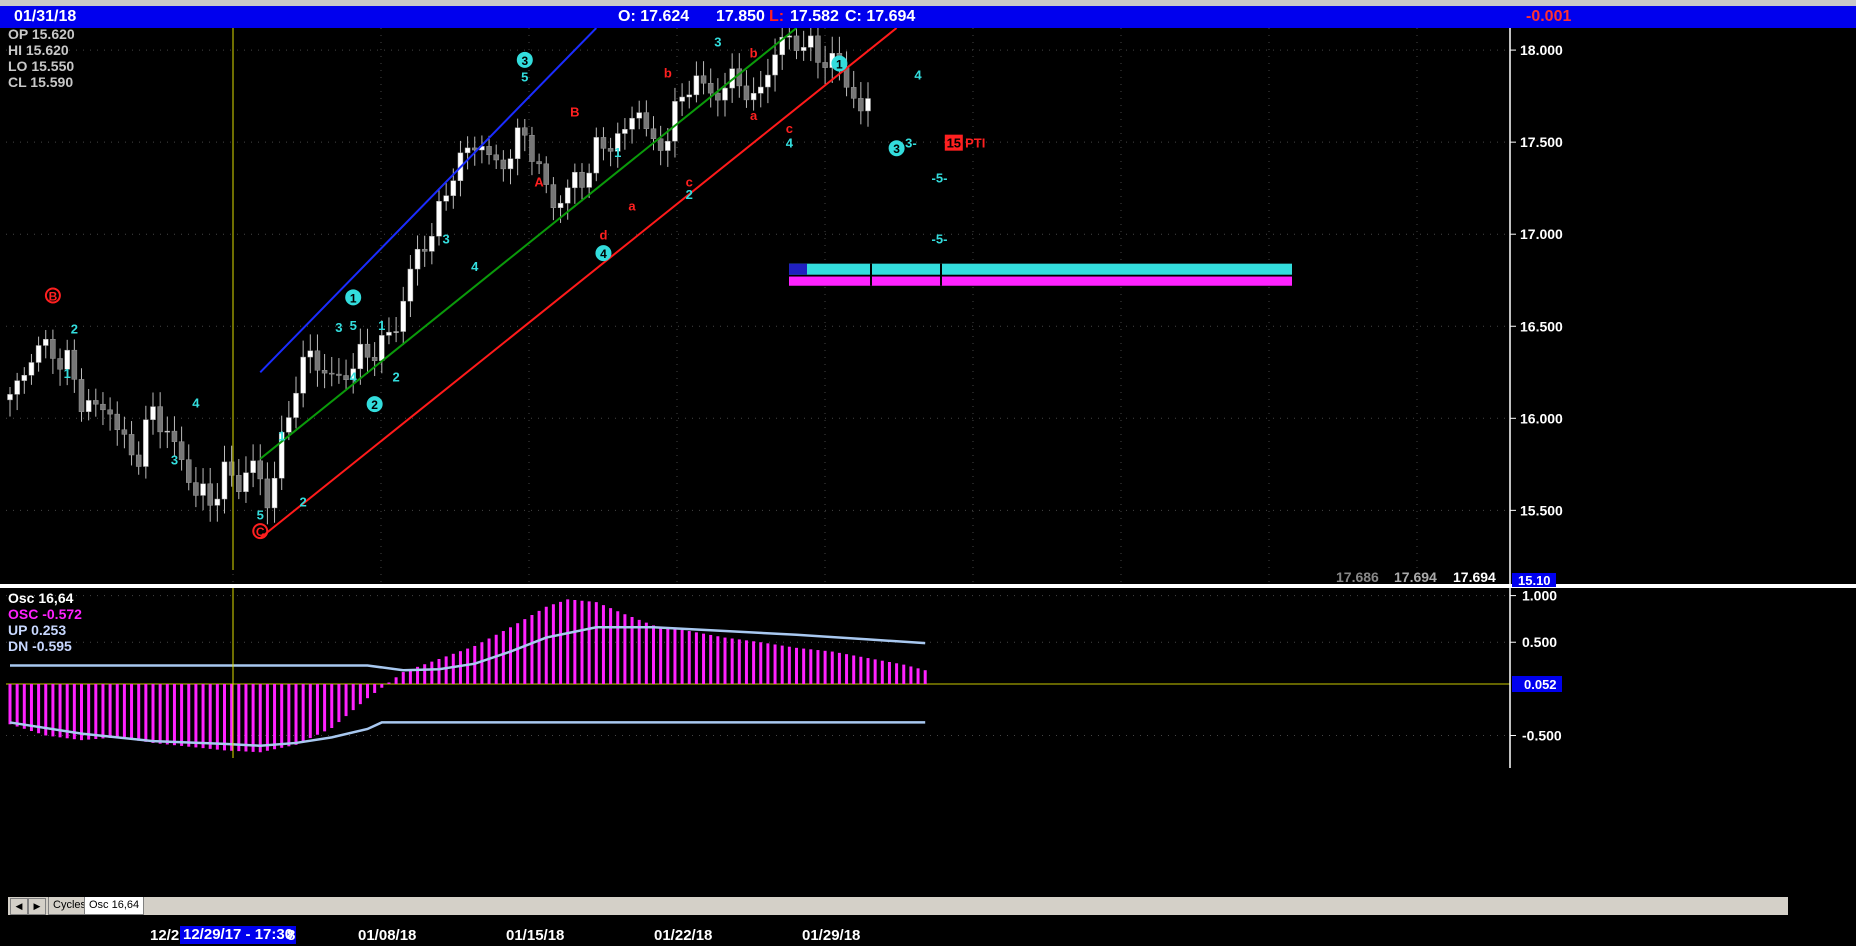  I want to click on osc-axis-tag-group: 0.052, so click(1537, 684).